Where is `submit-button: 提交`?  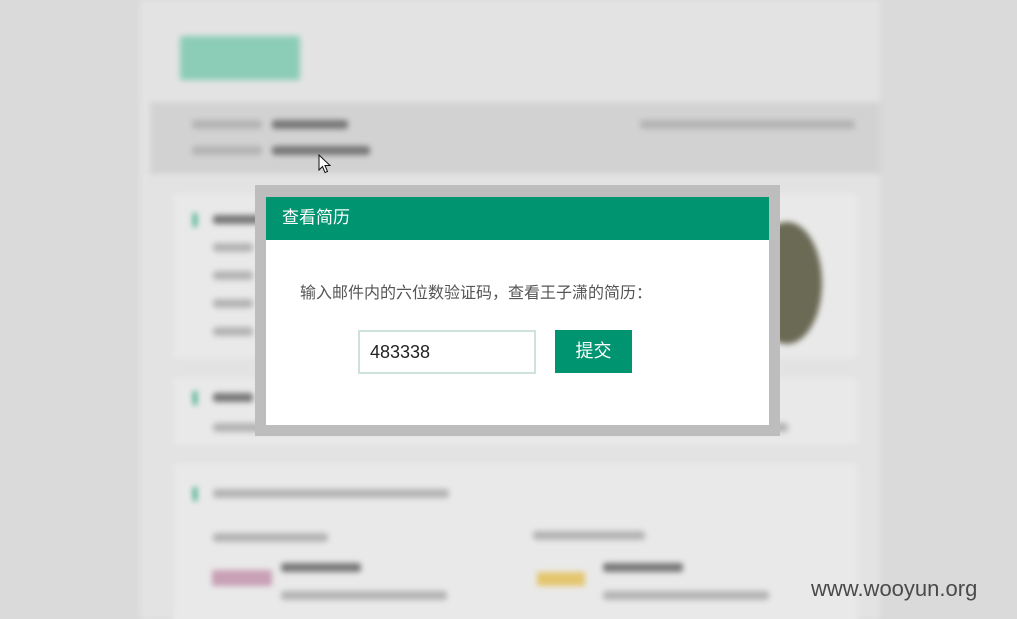 submit-button: 提交 is located at coordinates (593, 351).